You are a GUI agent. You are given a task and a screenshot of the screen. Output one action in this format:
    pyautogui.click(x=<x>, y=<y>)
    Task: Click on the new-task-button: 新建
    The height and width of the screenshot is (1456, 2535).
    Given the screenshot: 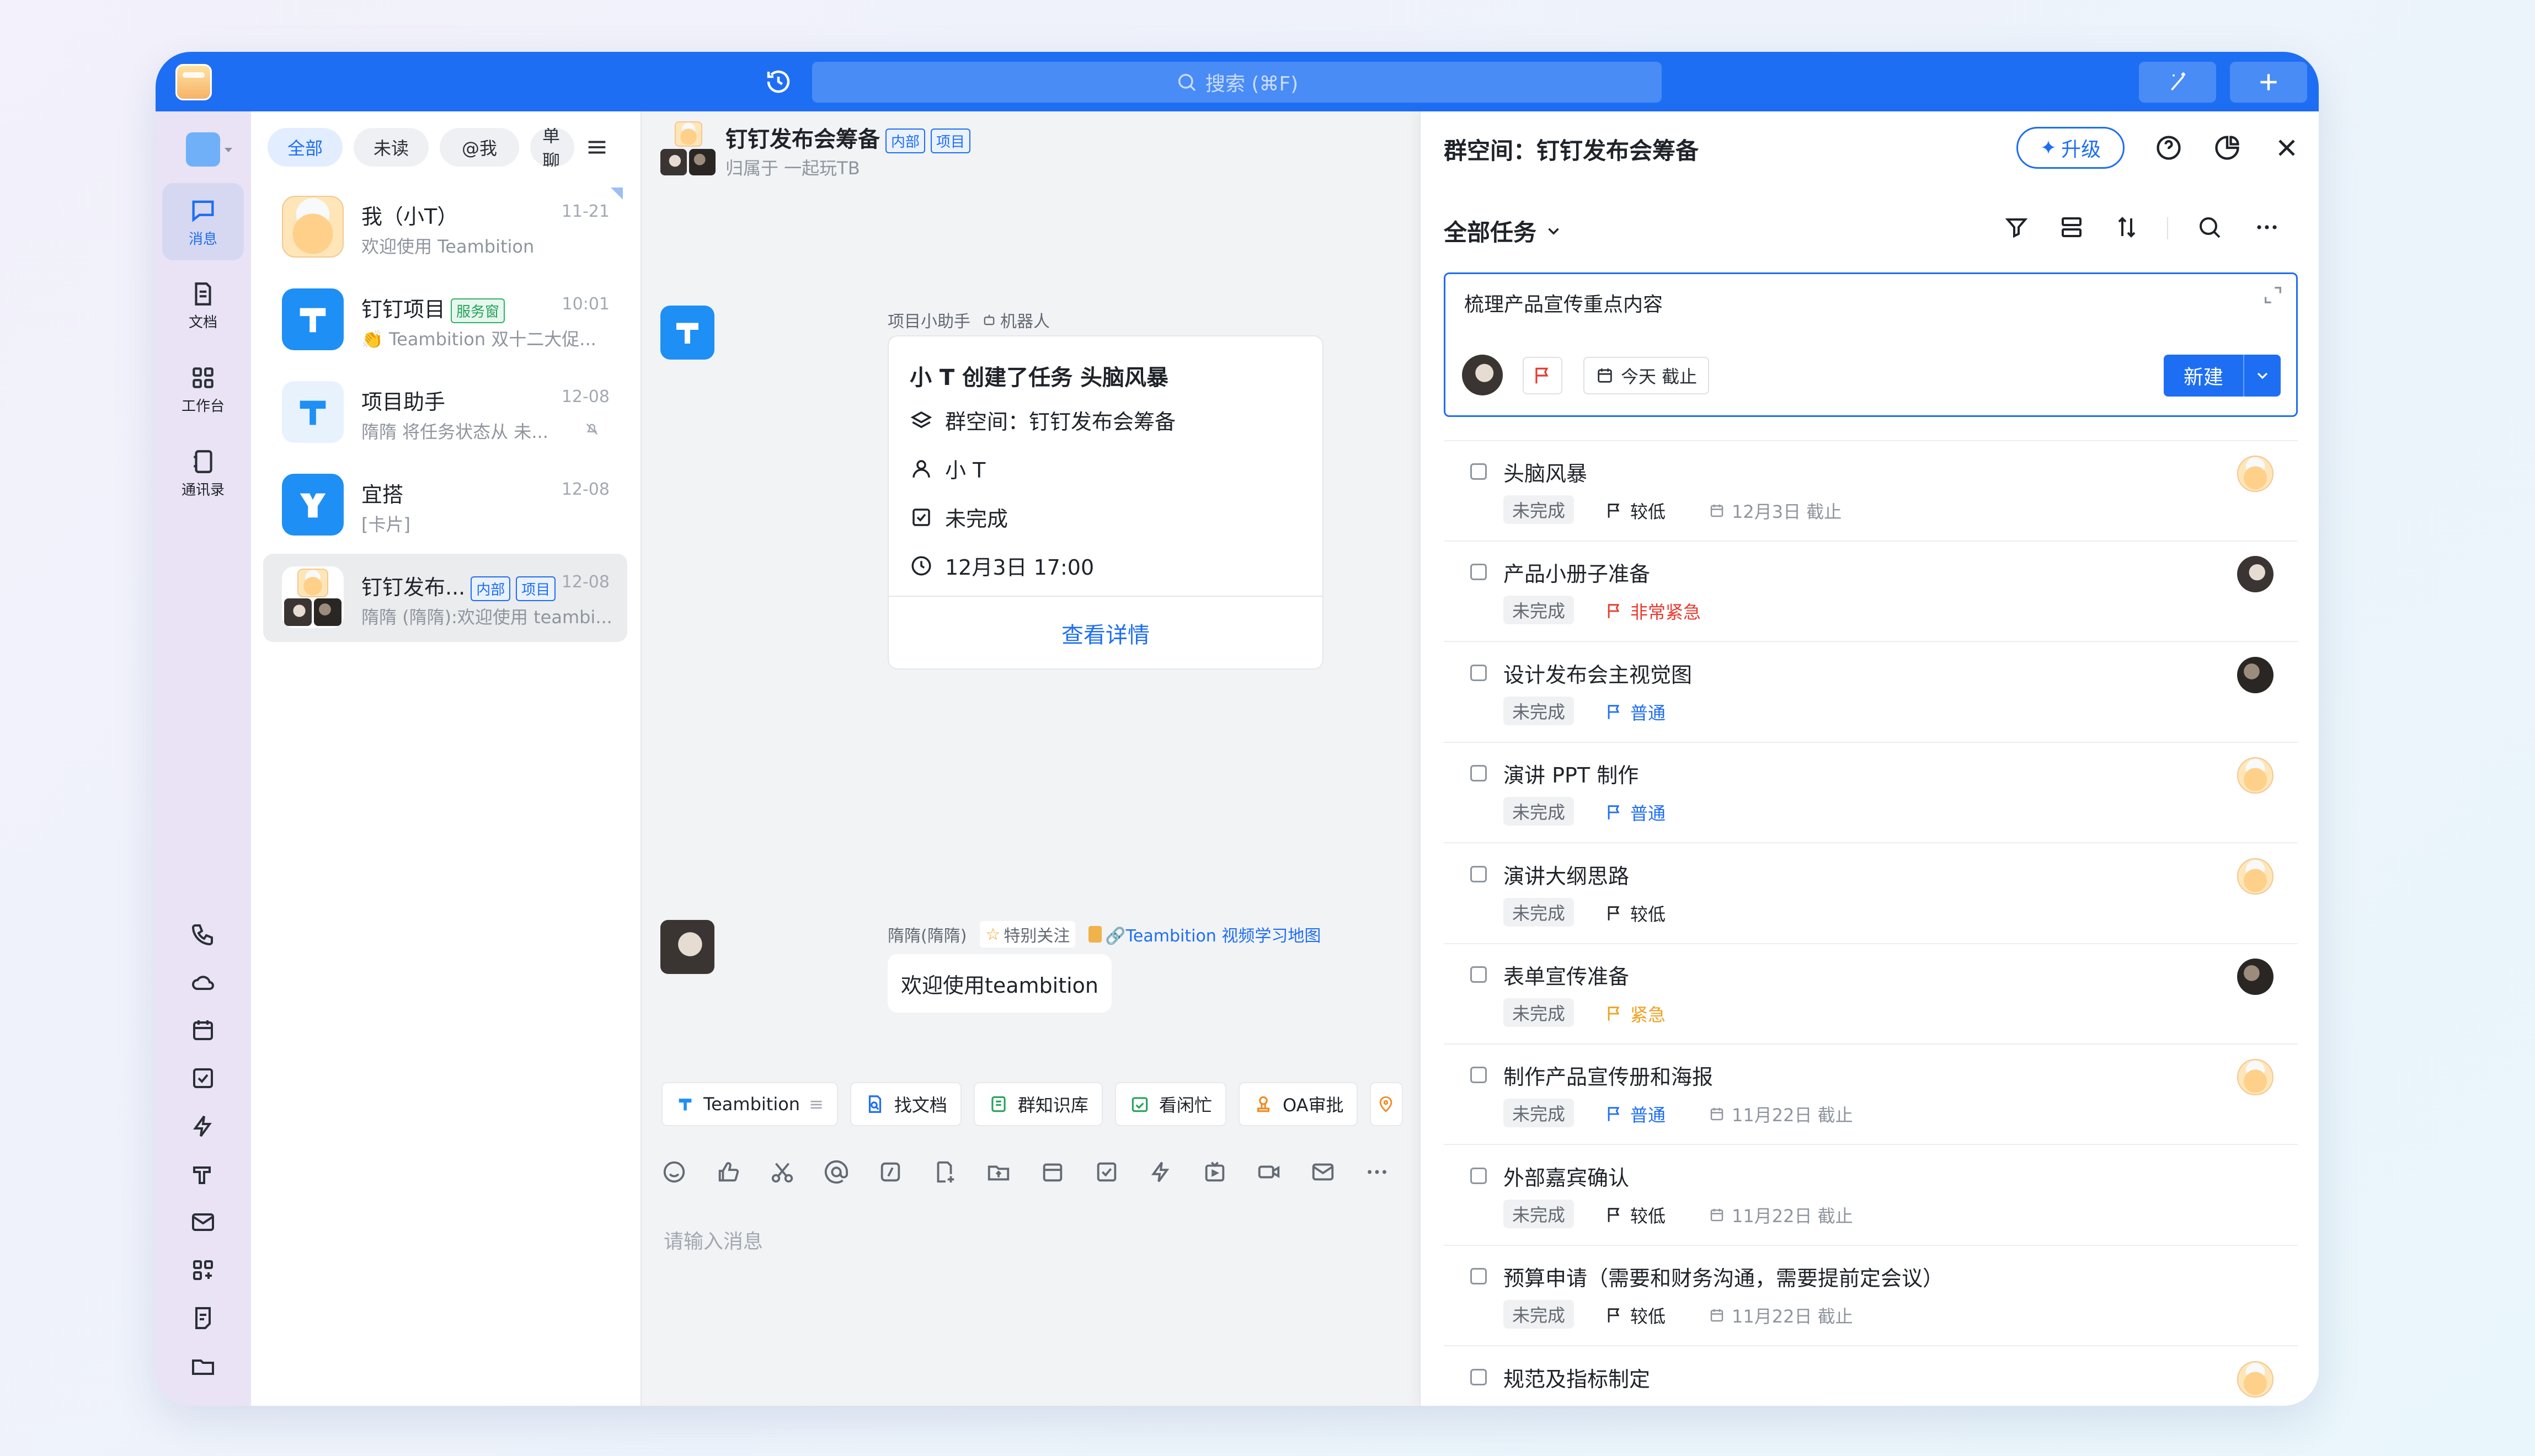 What is the action you would take?
    pyautogui.click(x=2204, y=376)
    